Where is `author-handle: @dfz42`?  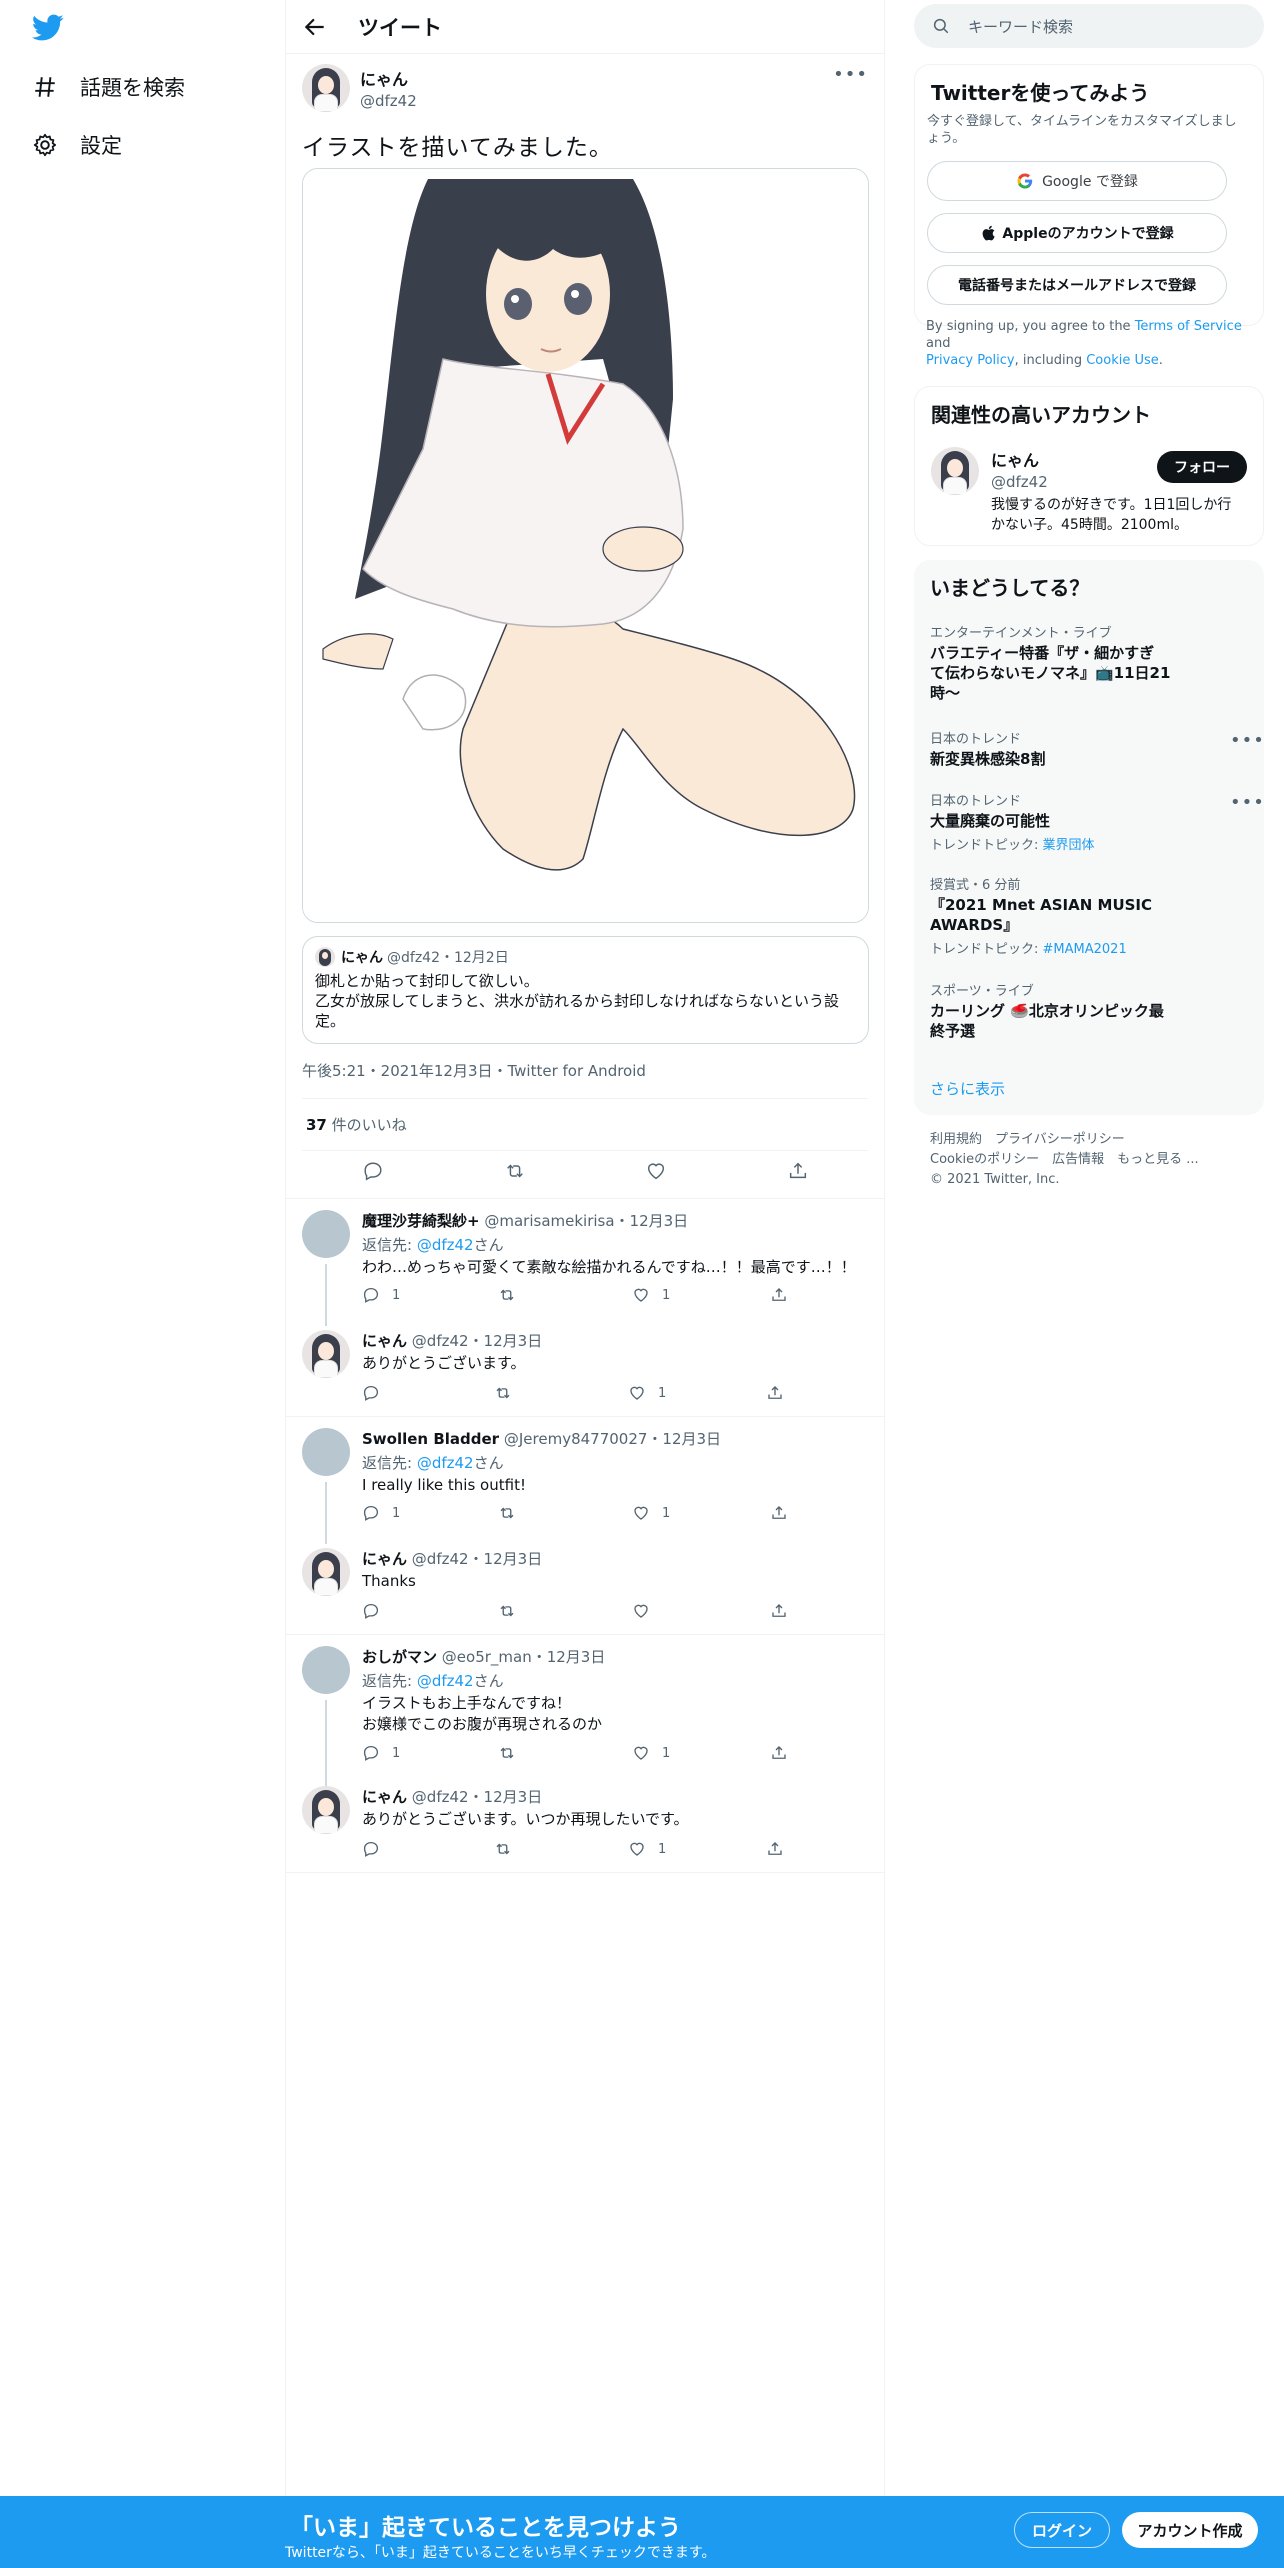 author-handle: @dfz42 is located at coordinates (388, 101).